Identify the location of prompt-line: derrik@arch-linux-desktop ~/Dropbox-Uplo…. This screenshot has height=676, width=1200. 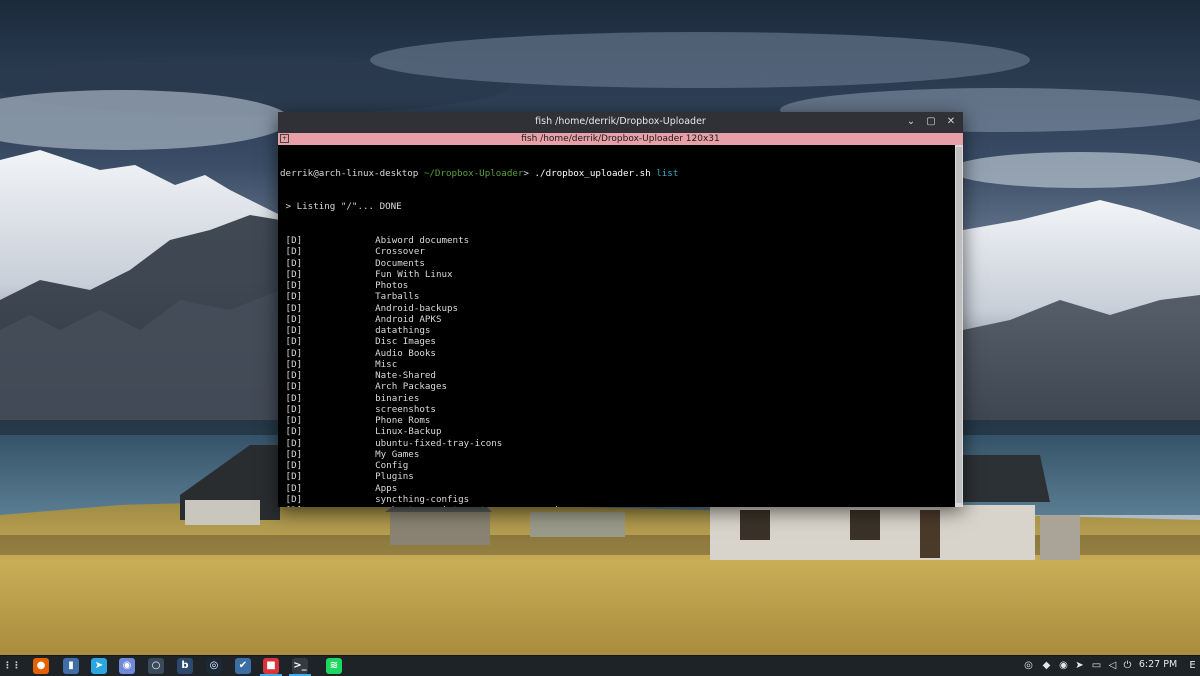
(617, 173).